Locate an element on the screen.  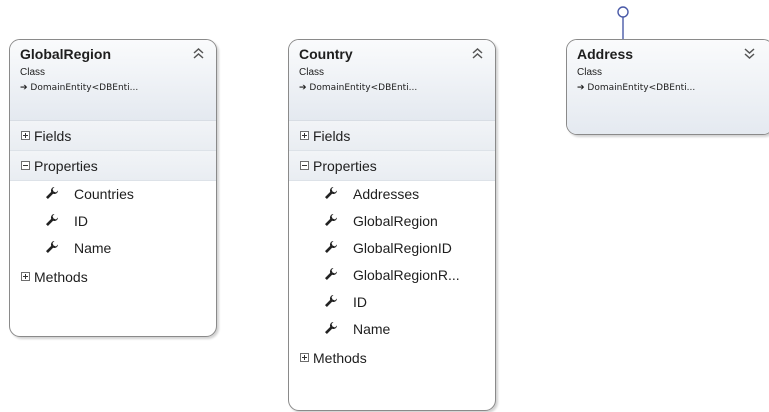
class-name: Address is located at coordinates (605, 54).